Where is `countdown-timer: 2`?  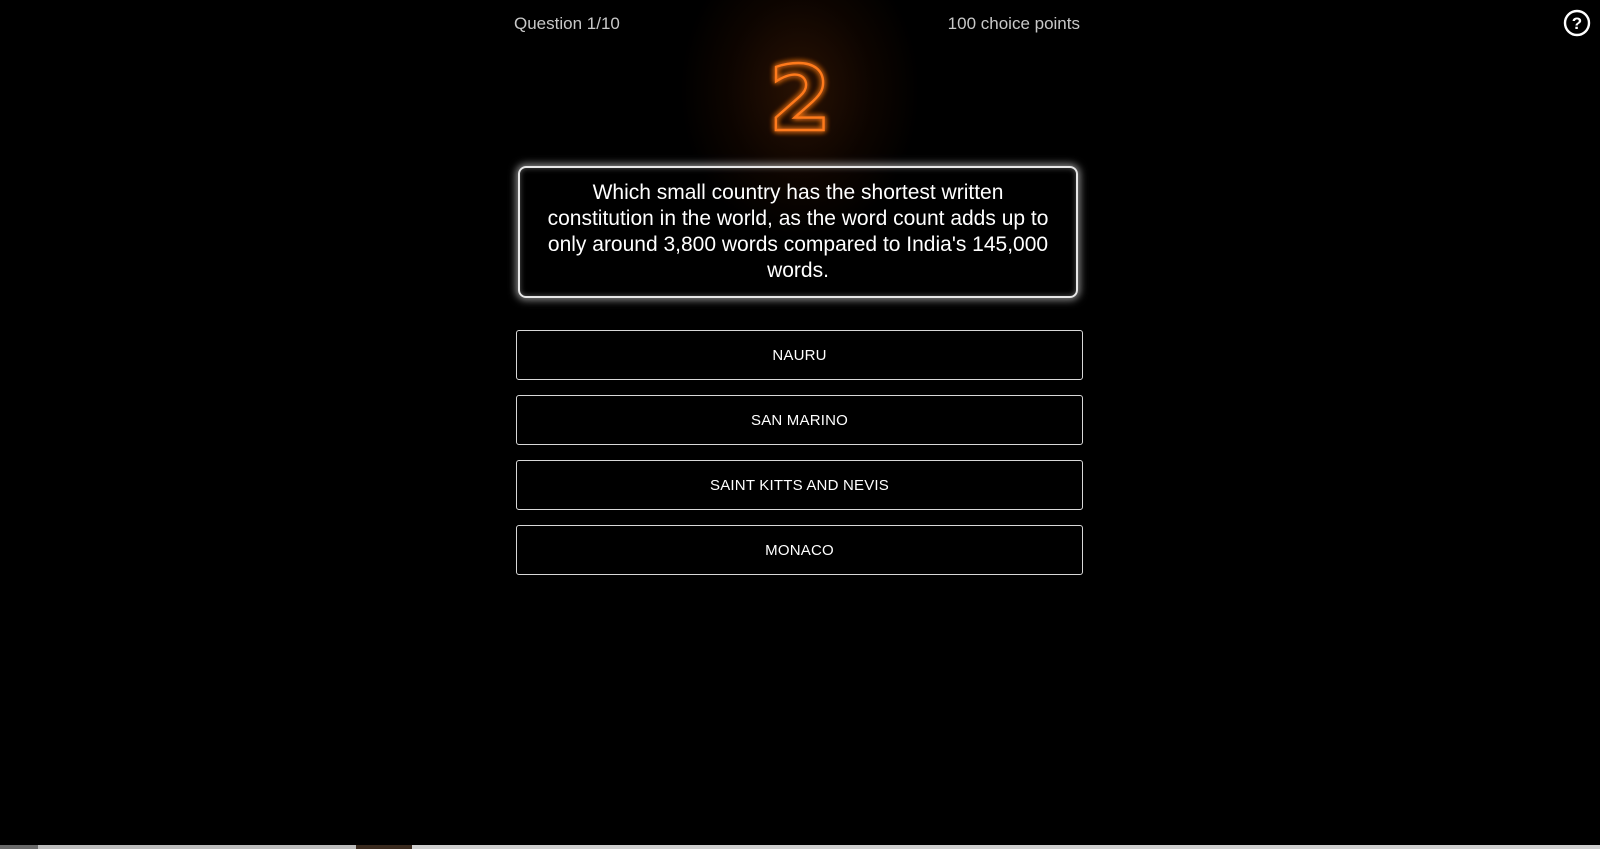
countdown-timer: 2 is located at coordinates (800, 99).